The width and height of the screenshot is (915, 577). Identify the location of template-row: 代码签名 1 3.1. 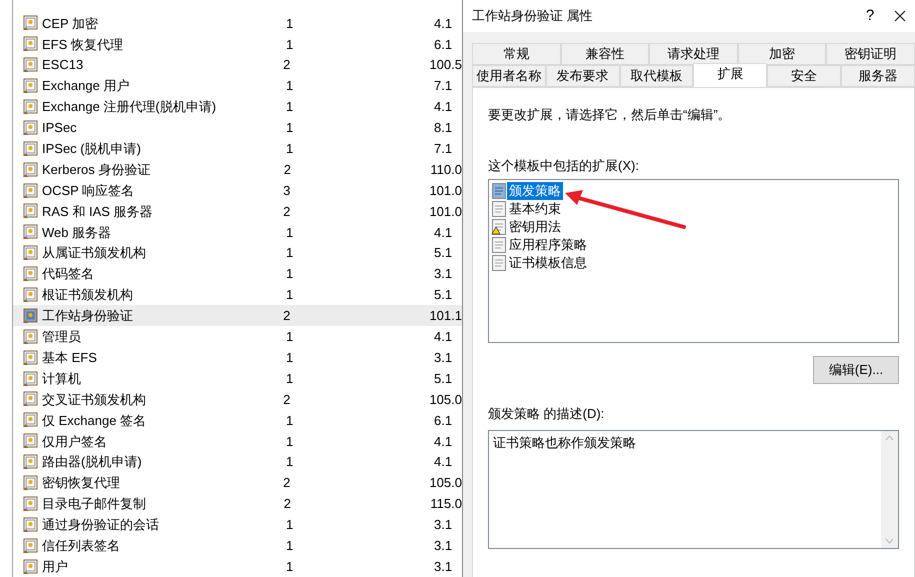
(237, 274).